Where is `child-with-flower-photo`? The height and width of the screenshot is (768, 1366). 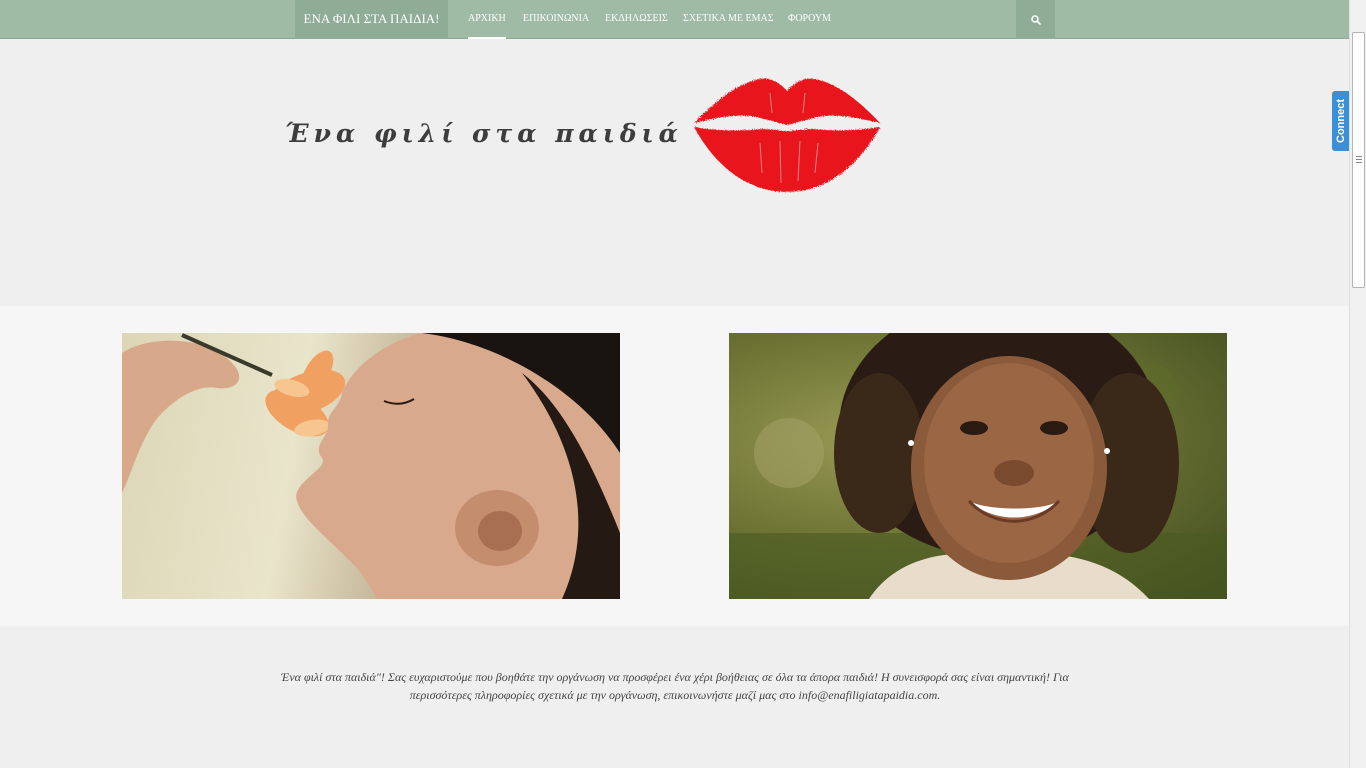
child-with-flower-photo is located at coordinates (371, 466).